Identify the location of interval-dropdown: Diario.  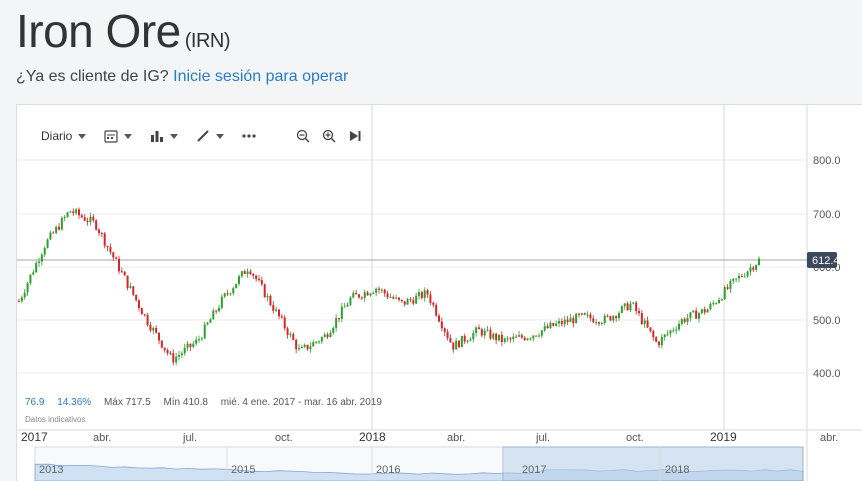
(64, 136).